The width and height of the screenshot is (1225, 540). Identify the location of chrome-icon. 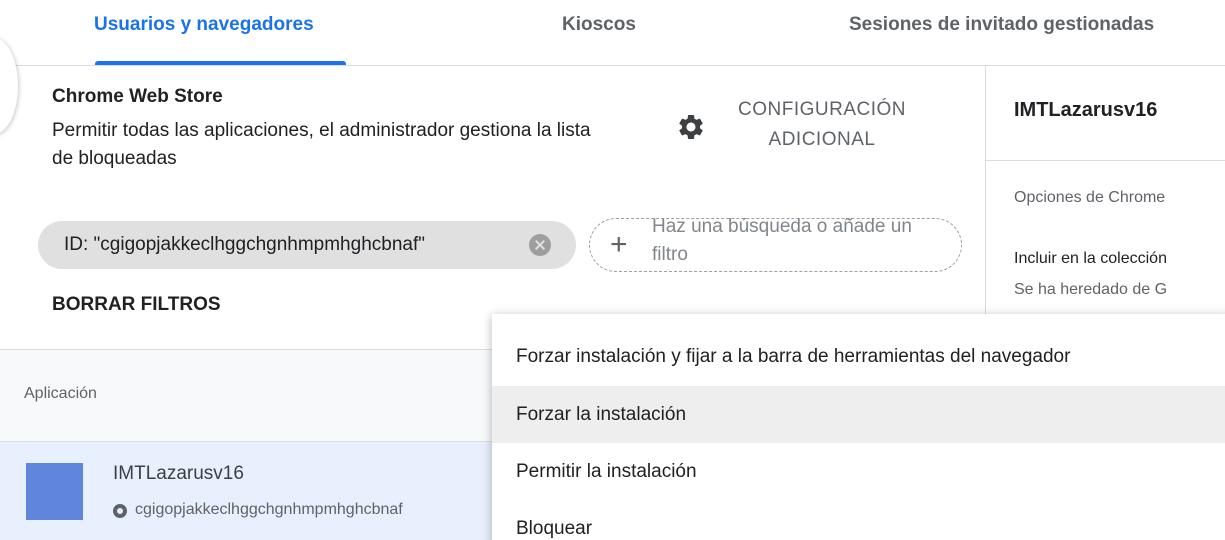
(120, 511).